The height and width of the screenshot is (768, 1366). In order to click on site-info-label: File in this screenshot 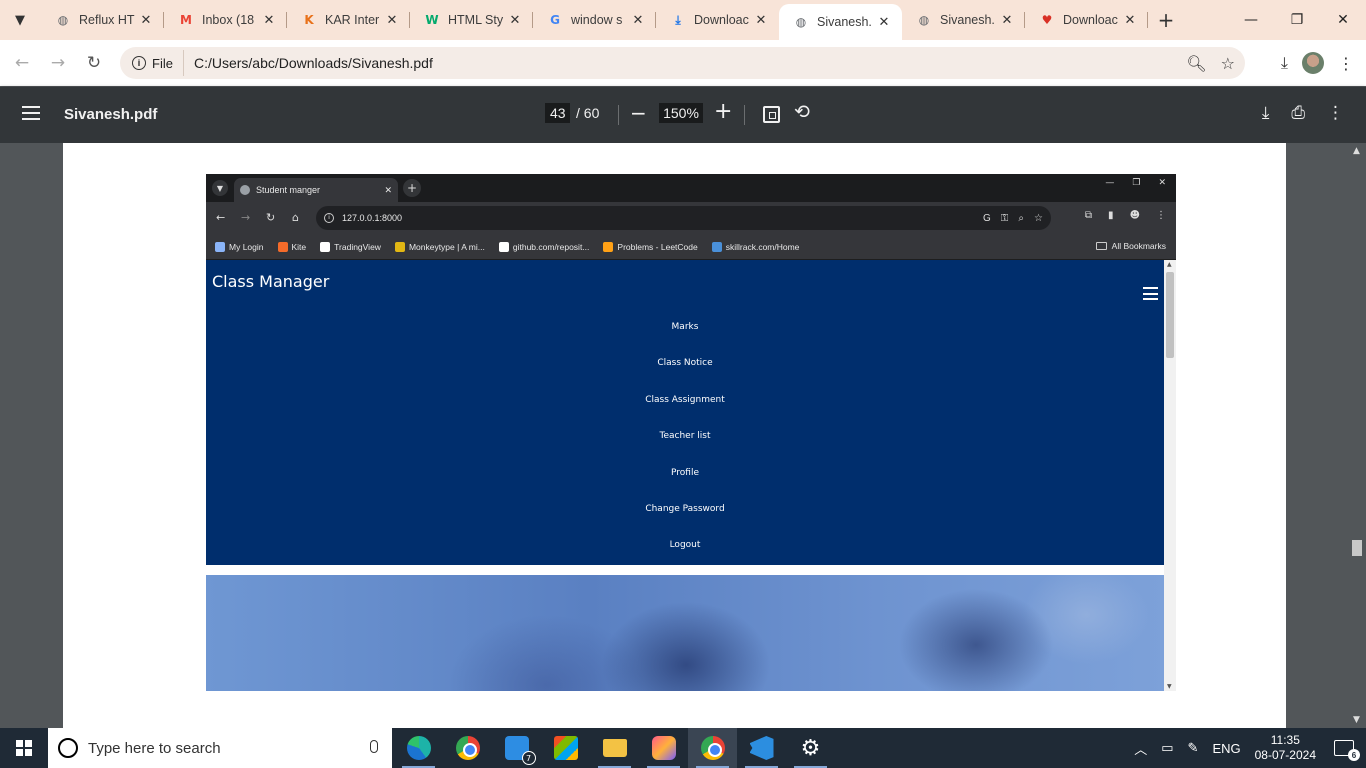, I will do `click(162, 63)`.